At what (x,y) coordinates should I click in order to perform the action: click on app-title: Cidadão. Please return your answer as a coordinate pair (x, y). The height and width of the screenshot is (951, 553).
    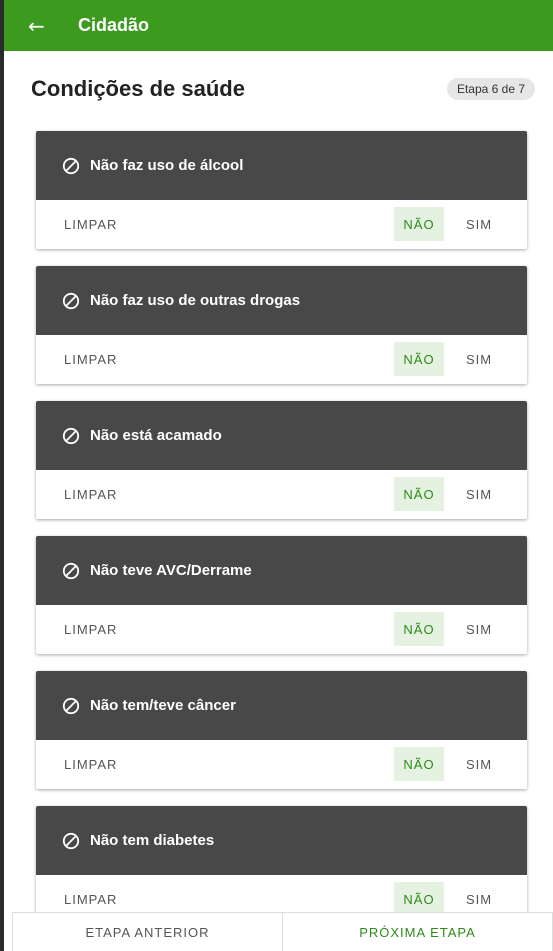
    Looking at the image, I should click on (114, 25).